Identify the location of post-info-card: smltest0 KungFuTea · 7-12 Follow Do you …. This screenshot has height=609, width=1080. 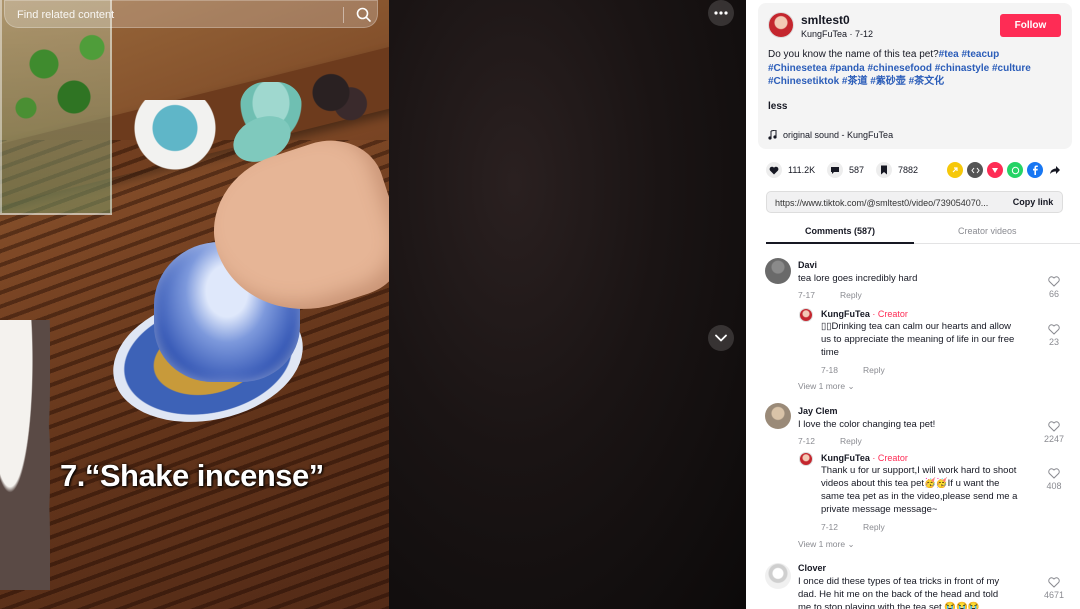
(915, 76).